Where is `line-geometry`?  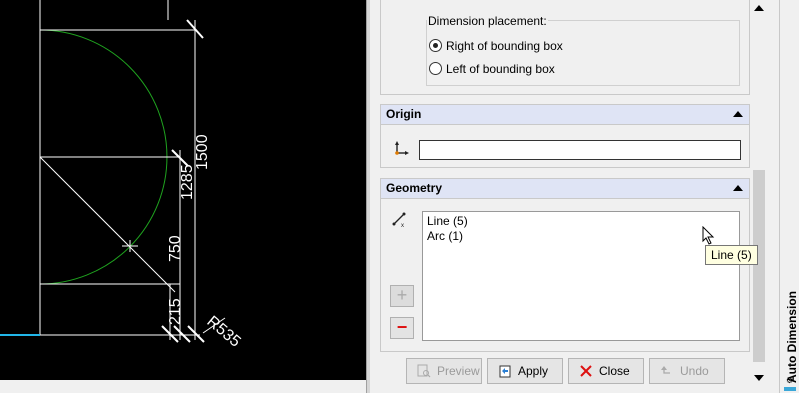 line-geometry is located at coordinates (107, 224).